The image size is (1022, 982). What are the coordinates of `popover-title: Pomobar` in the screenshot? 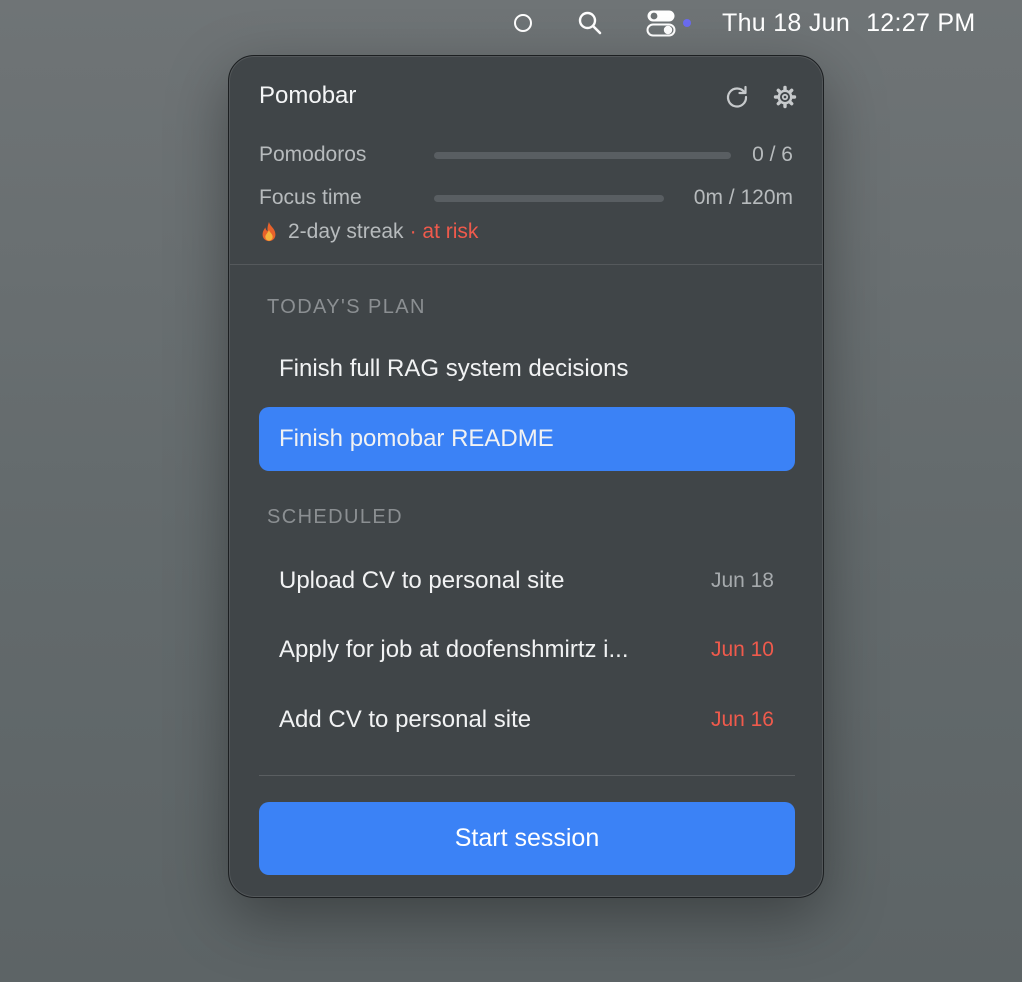 It's located at (308, 95).